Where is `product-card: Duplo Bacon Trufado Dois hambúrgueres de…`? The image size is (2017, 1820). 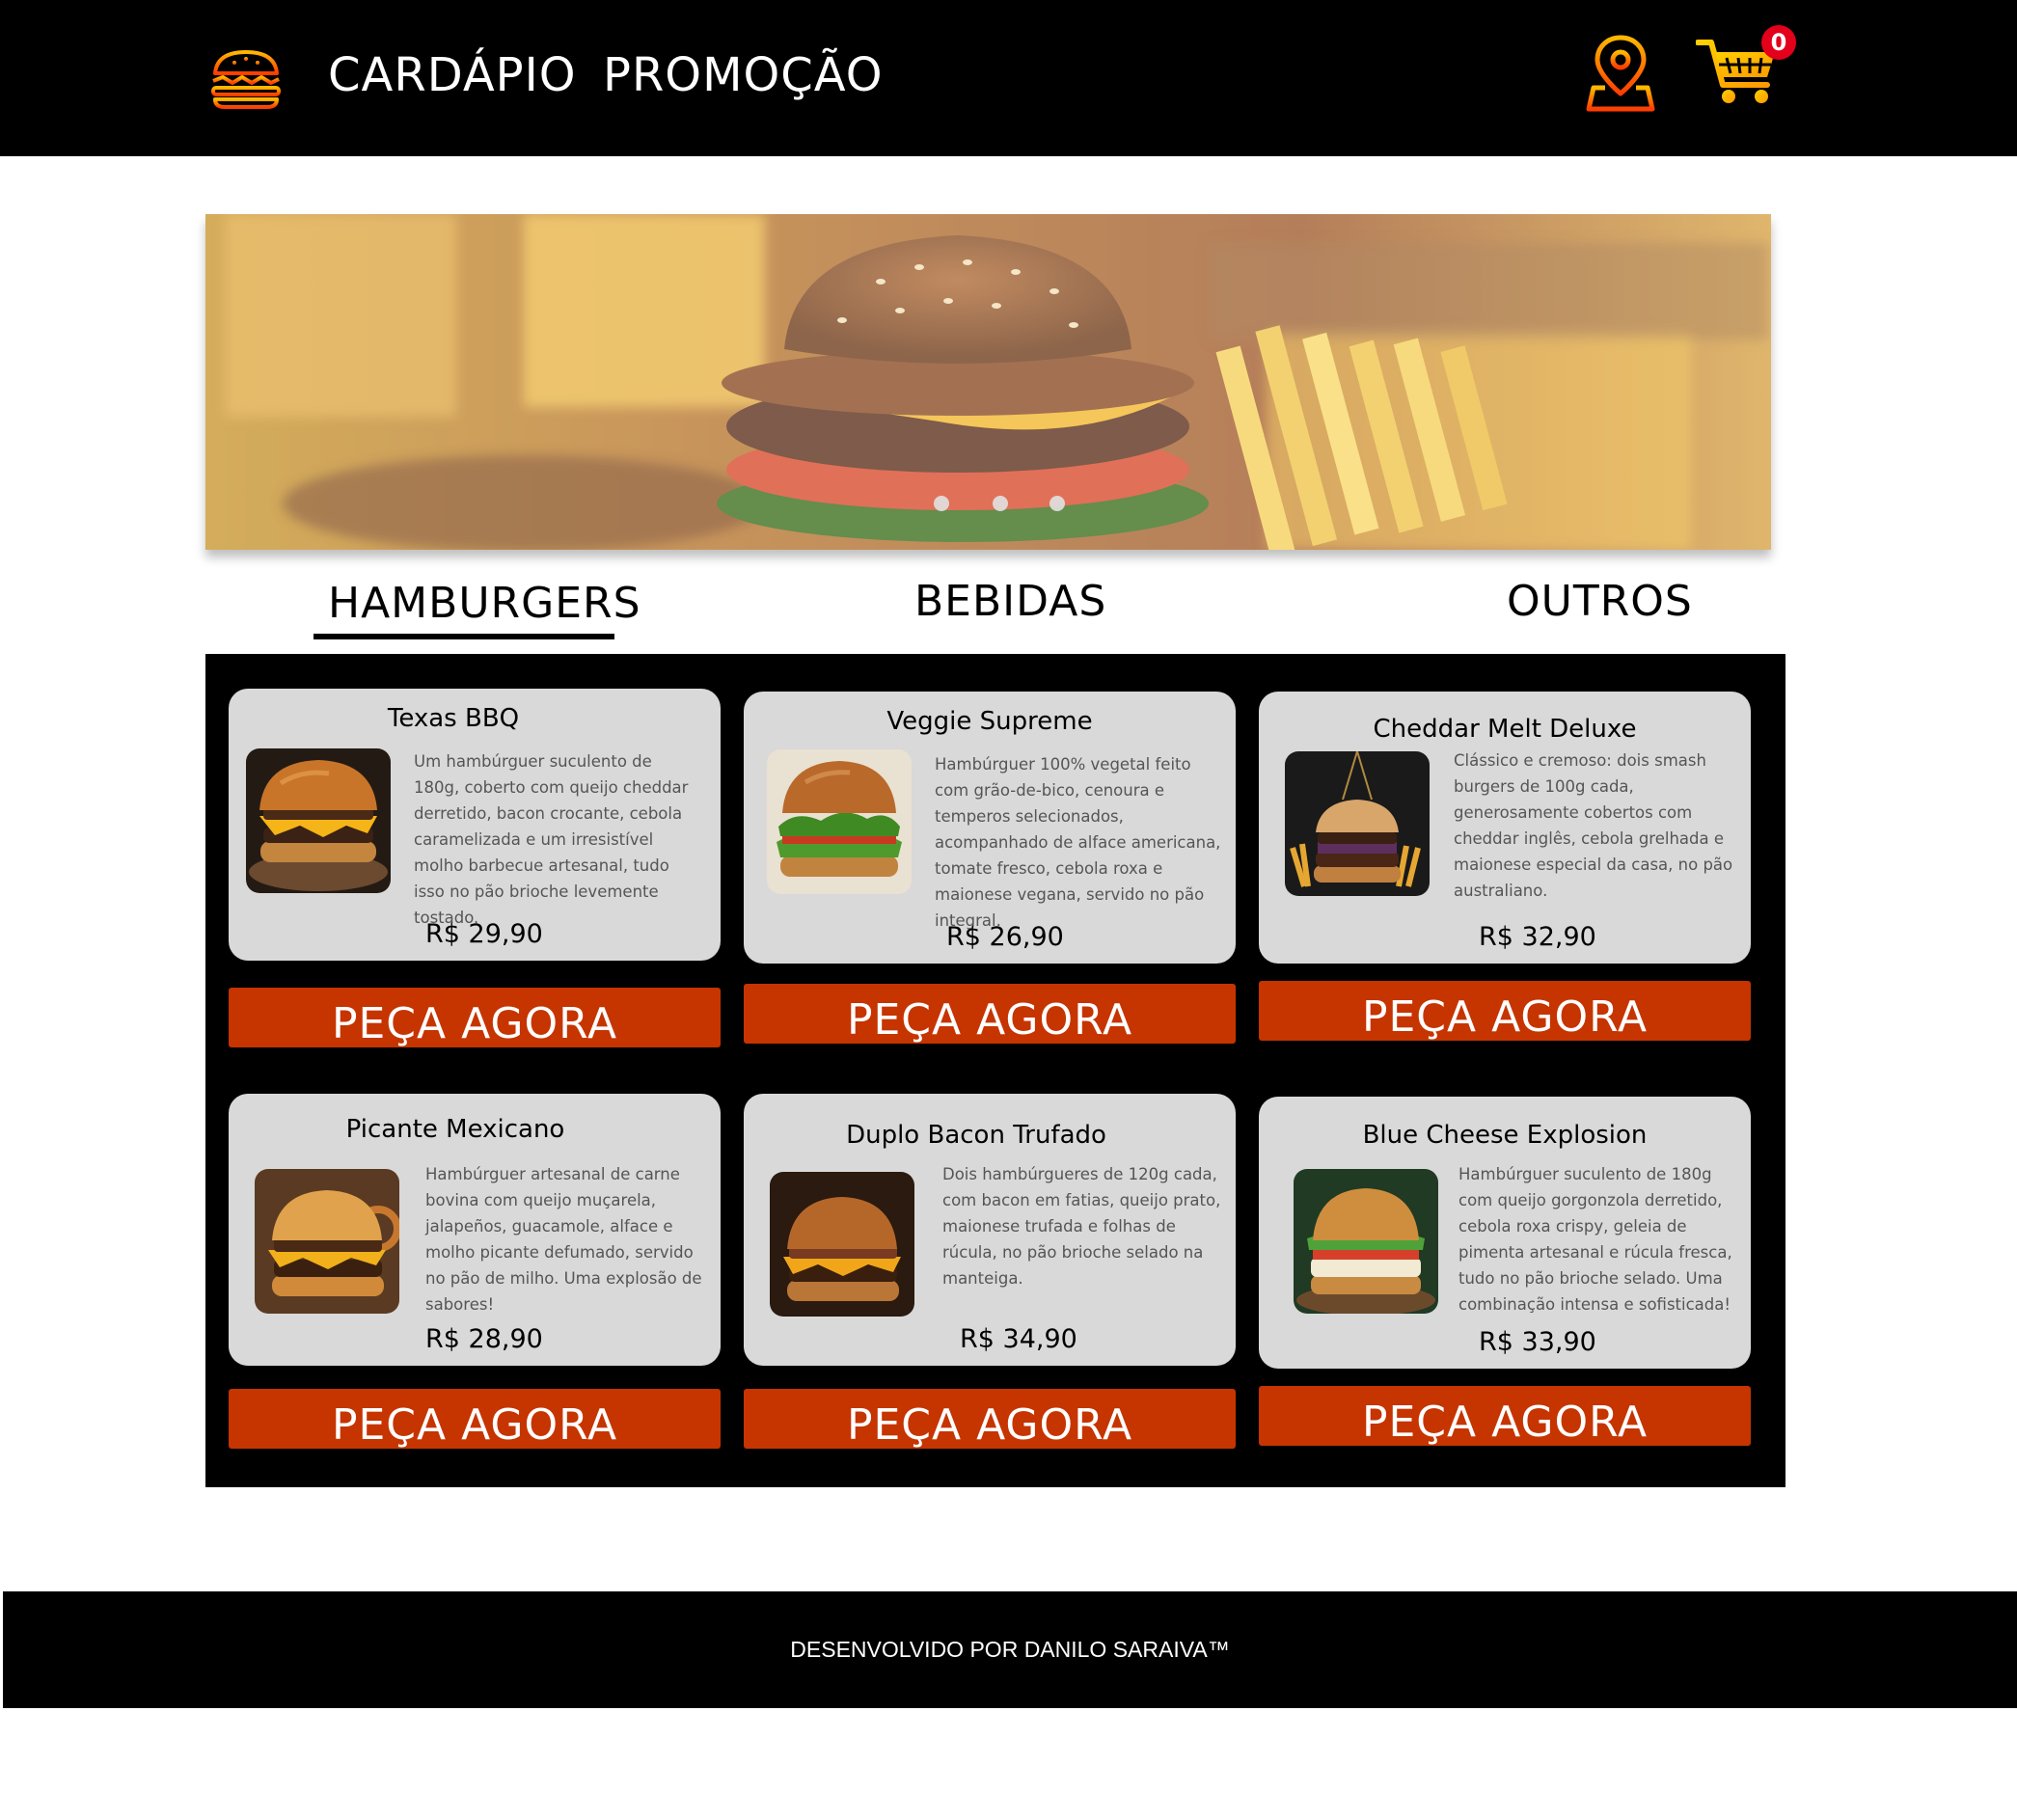 product-card: Duplo Bacon Trufado Dois hambúrgueres de… is located at coordinates (990, 1230).